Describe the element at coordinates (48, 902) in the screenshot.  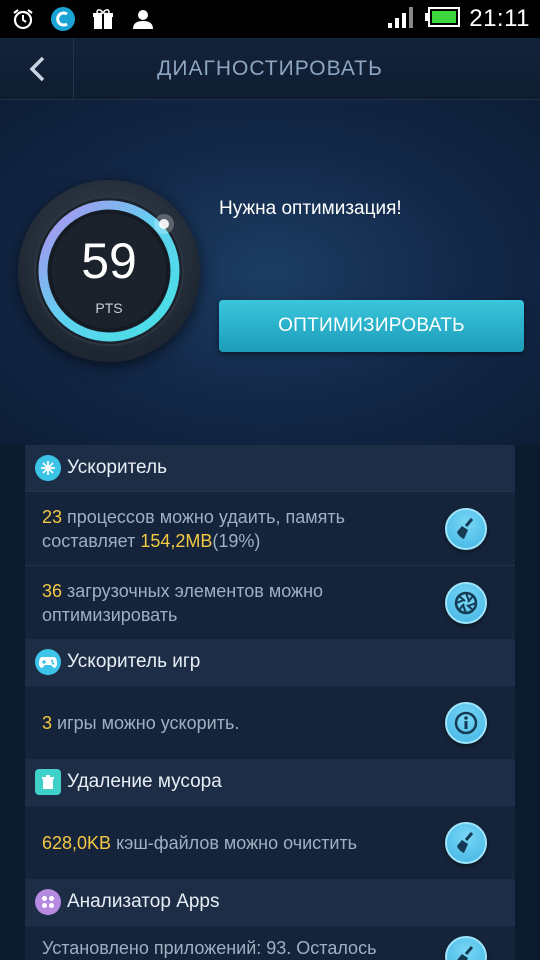
I see `apps-icon` at that location.